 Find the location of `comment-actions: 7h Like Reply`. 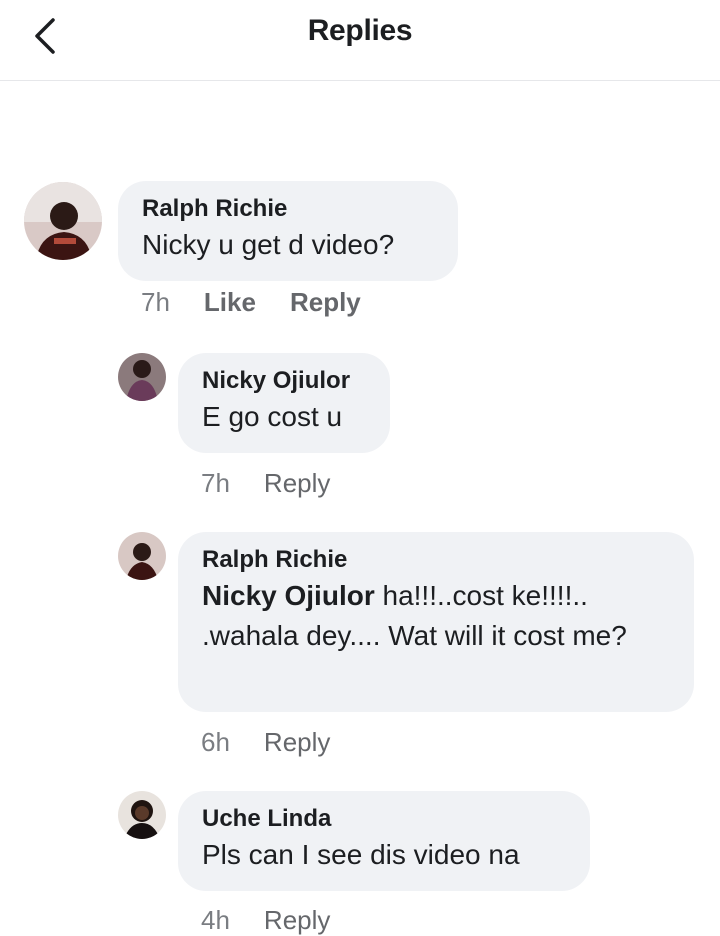

comment-actions: 7h Like Reply is located at coordinates (251, 302).